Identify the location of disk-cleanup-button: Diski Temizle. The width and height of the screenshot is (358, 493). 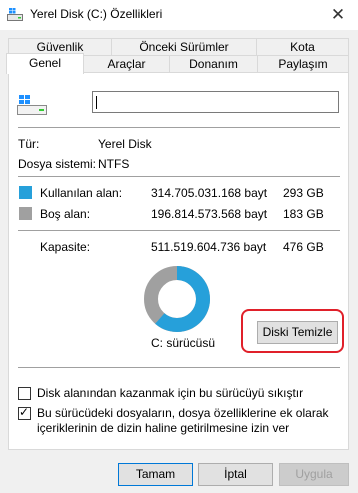
(297, 332).